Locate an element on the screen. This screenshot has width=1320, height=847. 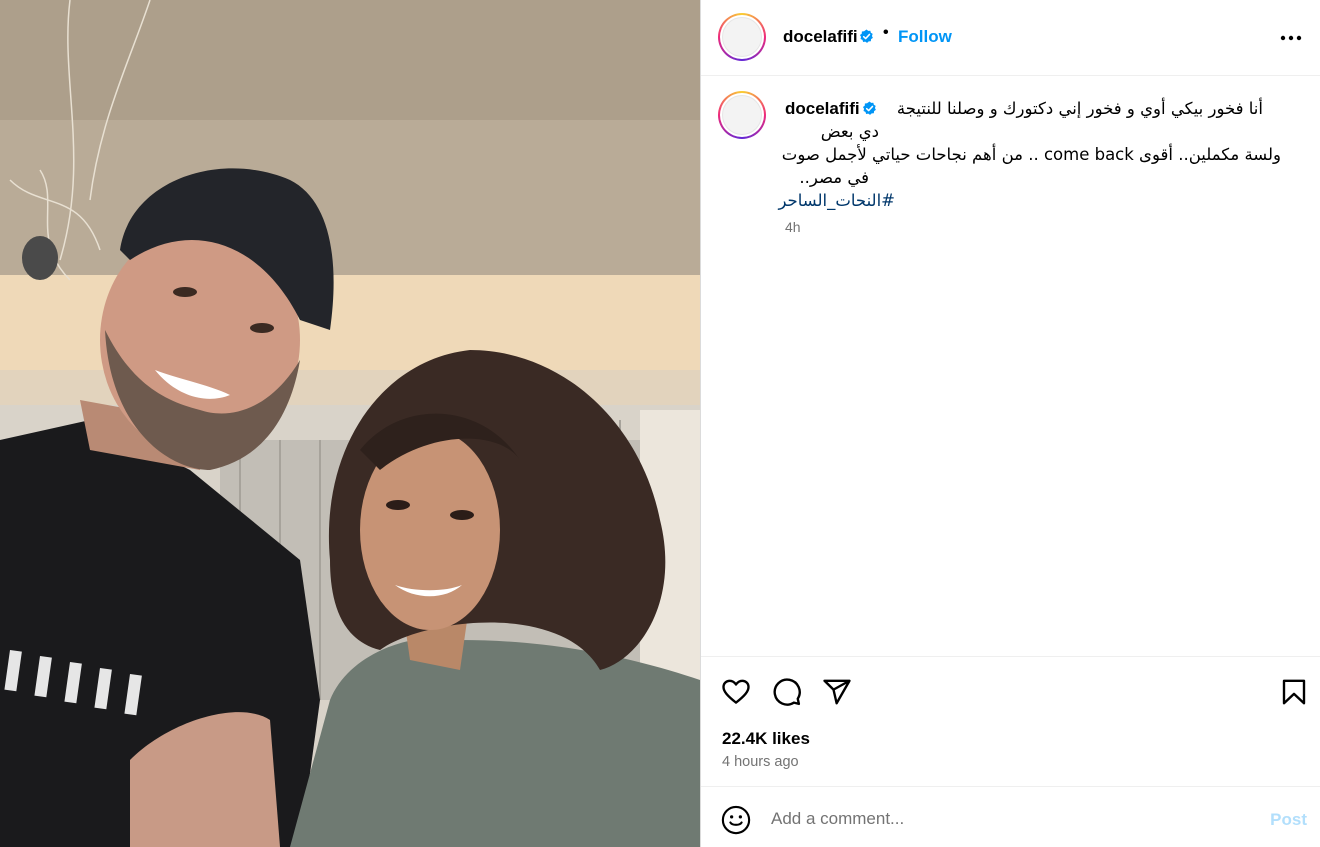
post-header: docelafifi • Follow is located at coordinates (1010, 38).